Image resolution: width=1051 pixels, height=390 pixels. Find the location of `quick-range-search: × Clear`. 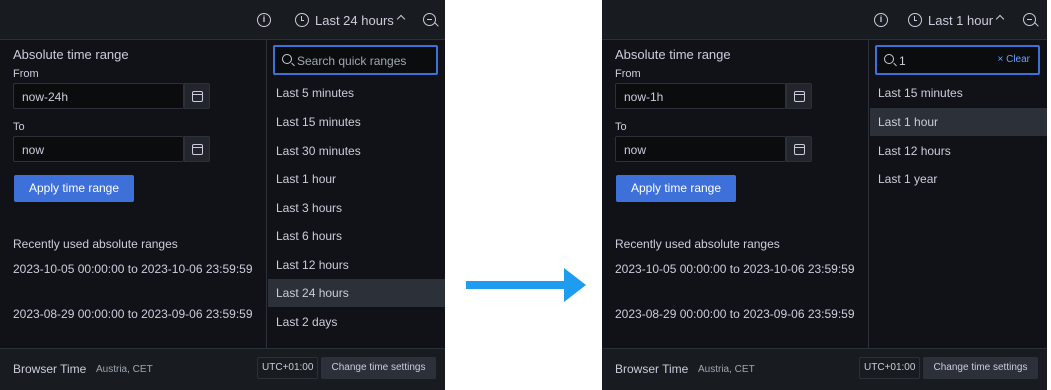

quick-range-search: × Clear is located at coordinates (957, 60).